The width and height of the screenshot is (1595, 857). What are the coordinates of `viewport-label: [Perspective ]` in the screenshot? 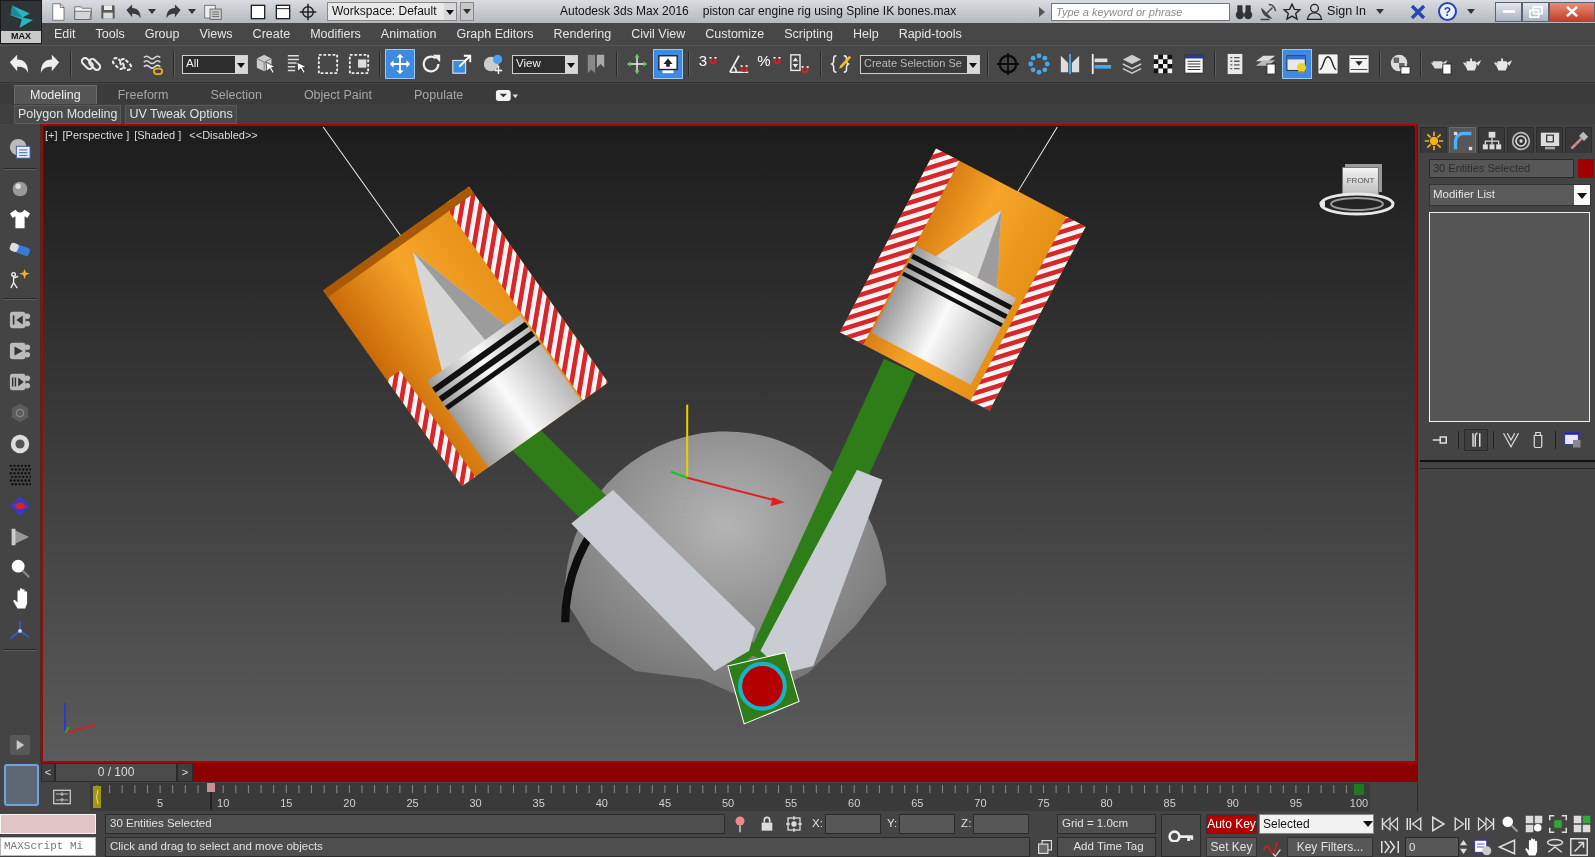 It's located at (96, 136).